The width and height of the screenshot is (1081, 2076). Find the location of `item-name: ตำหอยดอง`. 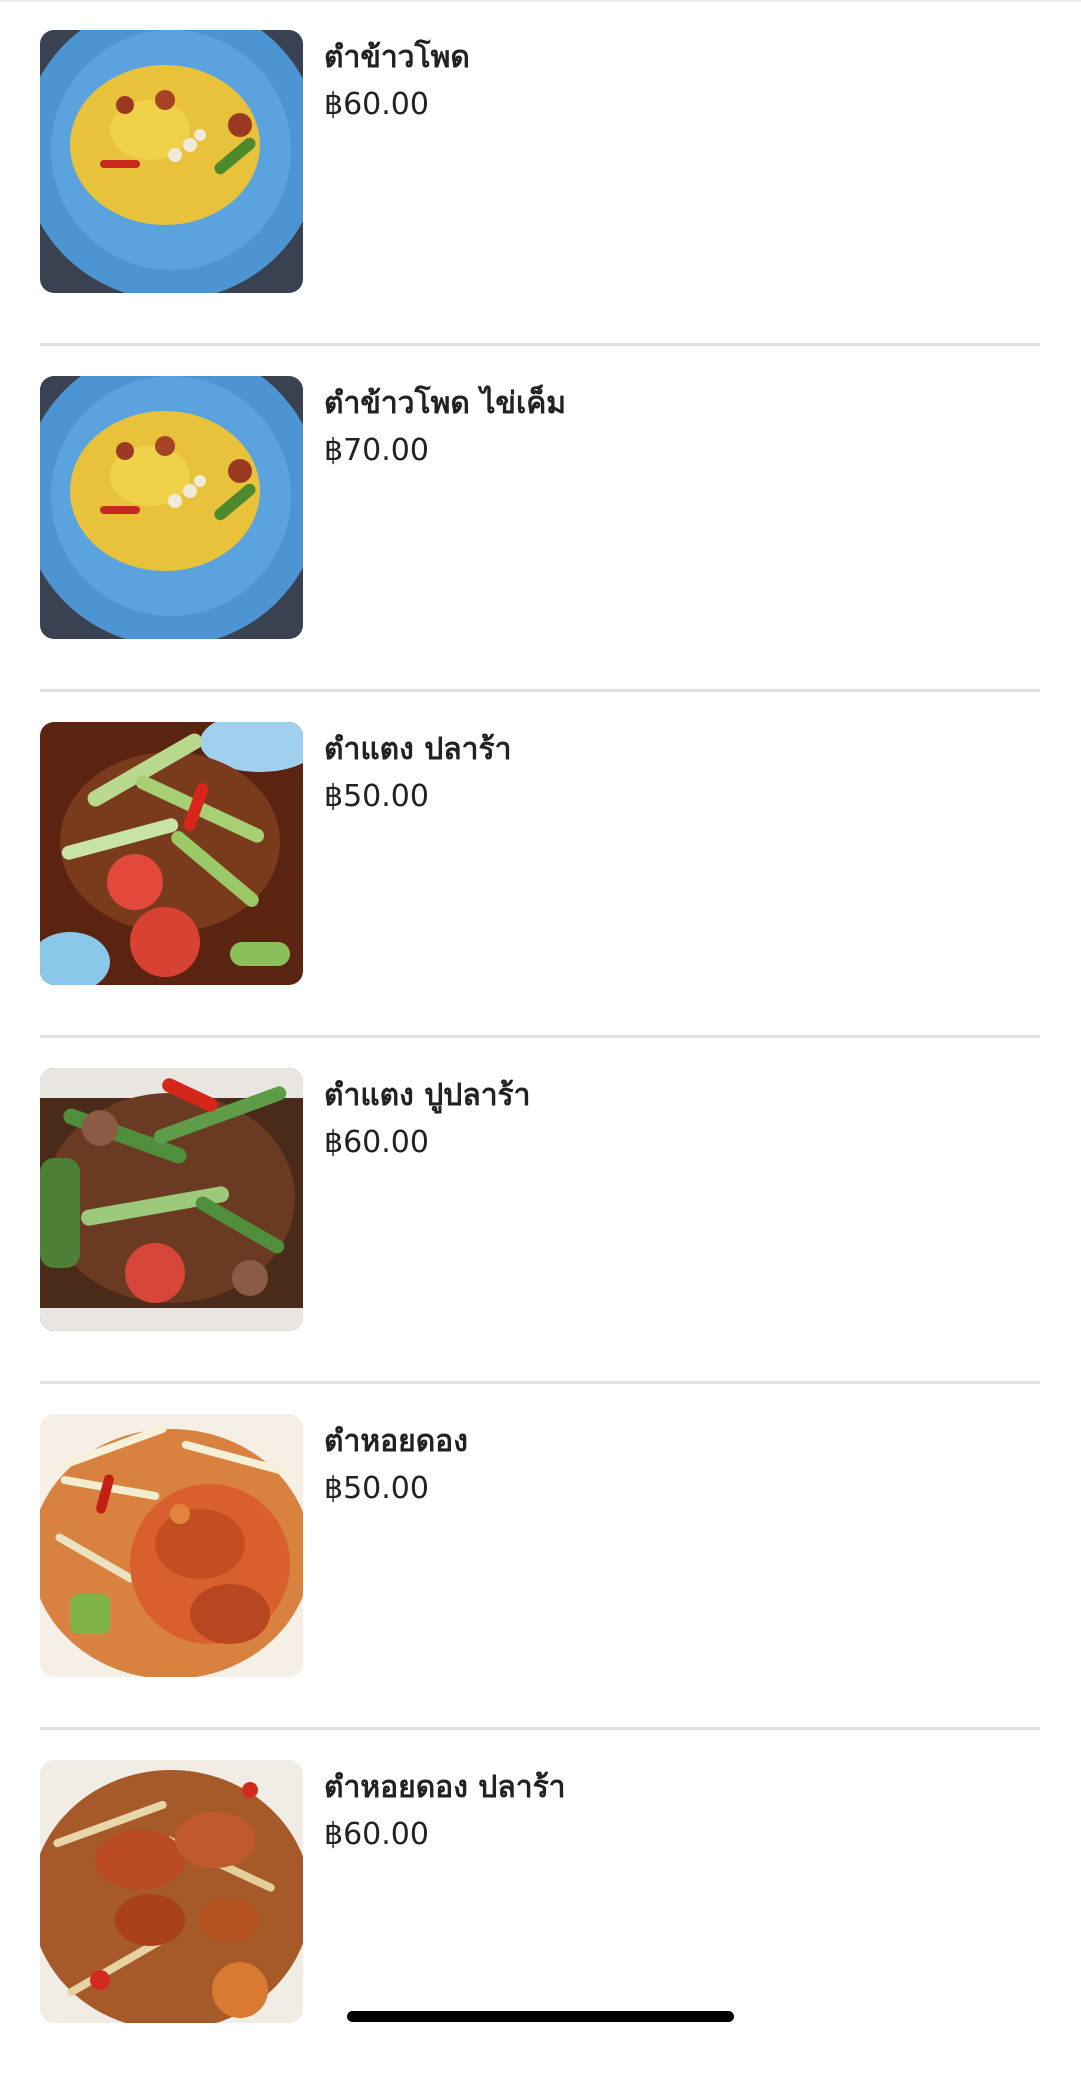

item-name: ตำหอยดอง is located at coordinates (396, 1441).